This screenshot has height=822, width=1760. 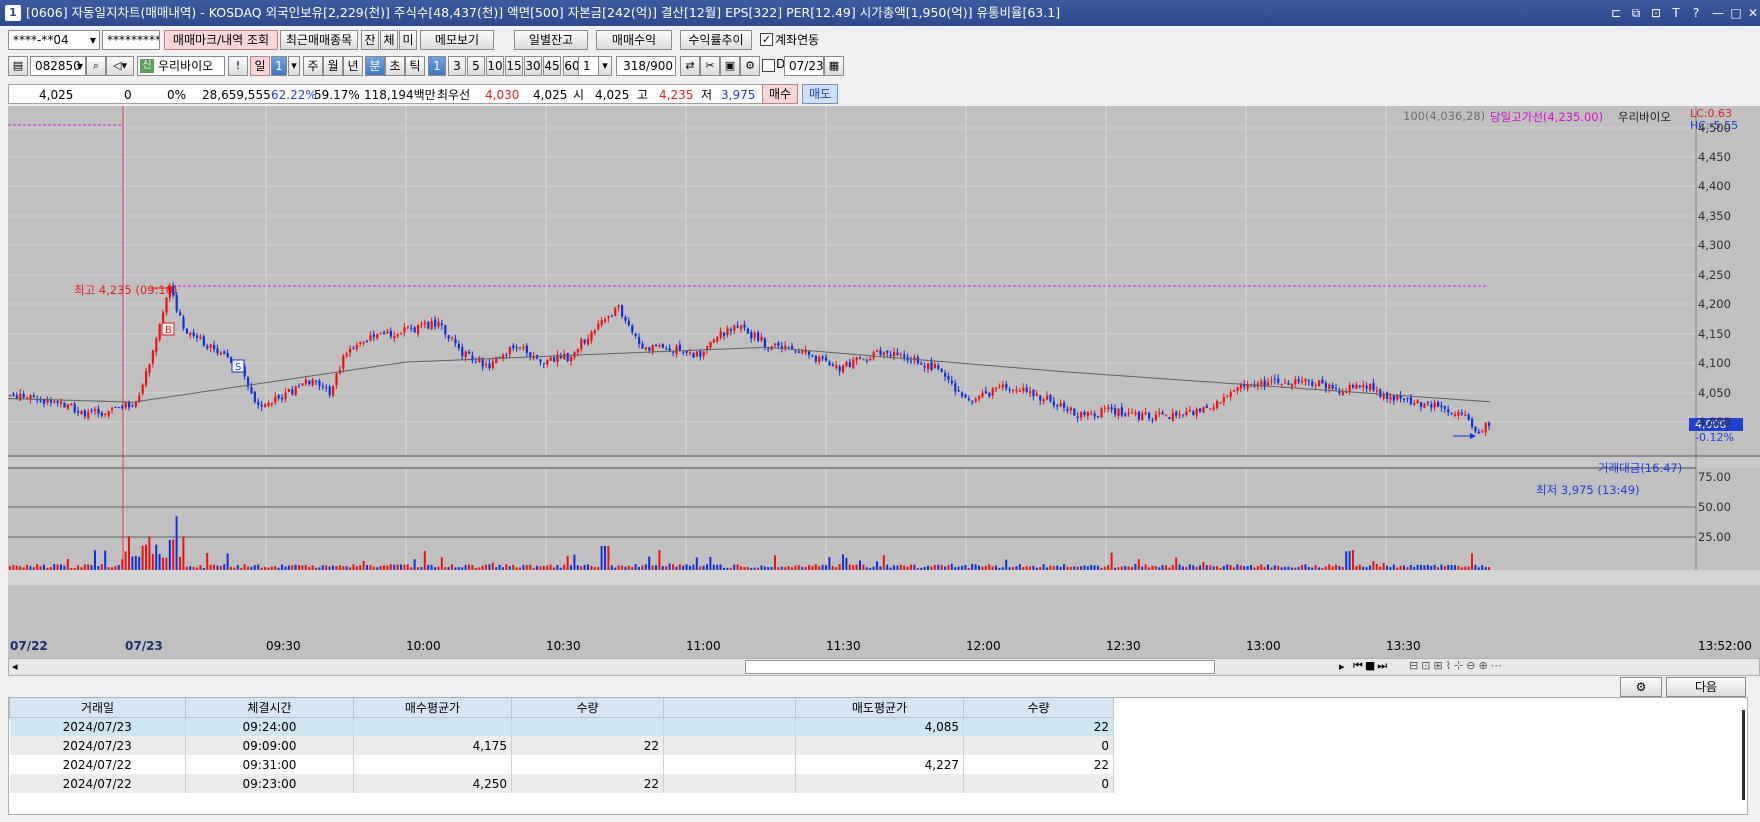 I want to click on interval-45: 45, so click(x=552, y=66).